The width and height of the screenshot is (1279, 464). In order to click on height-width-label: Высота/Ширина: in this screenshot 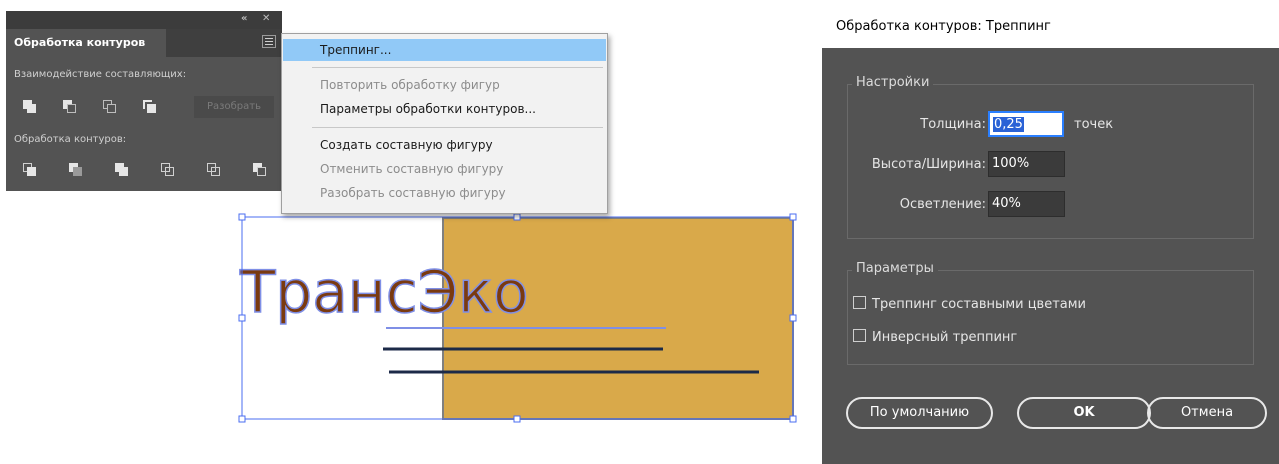, I will do `click(928, 164)`.